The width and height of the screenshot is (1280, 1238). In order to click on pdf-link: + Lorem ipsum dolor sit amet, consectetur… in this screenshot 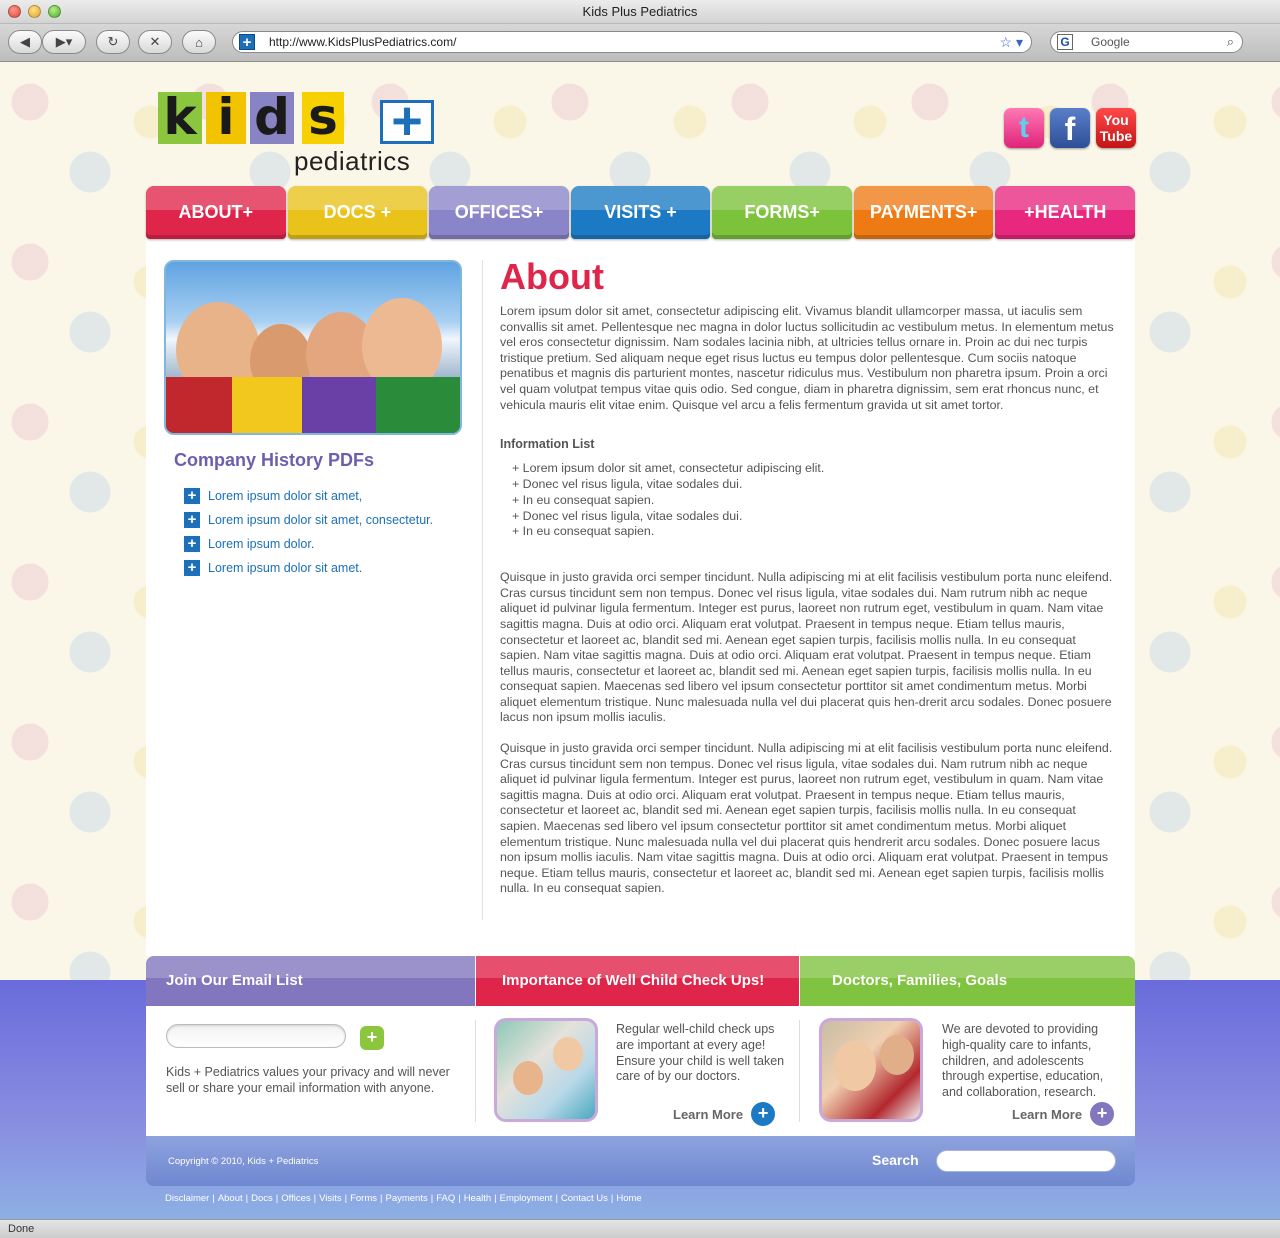, I will do `click(308, 520)`.